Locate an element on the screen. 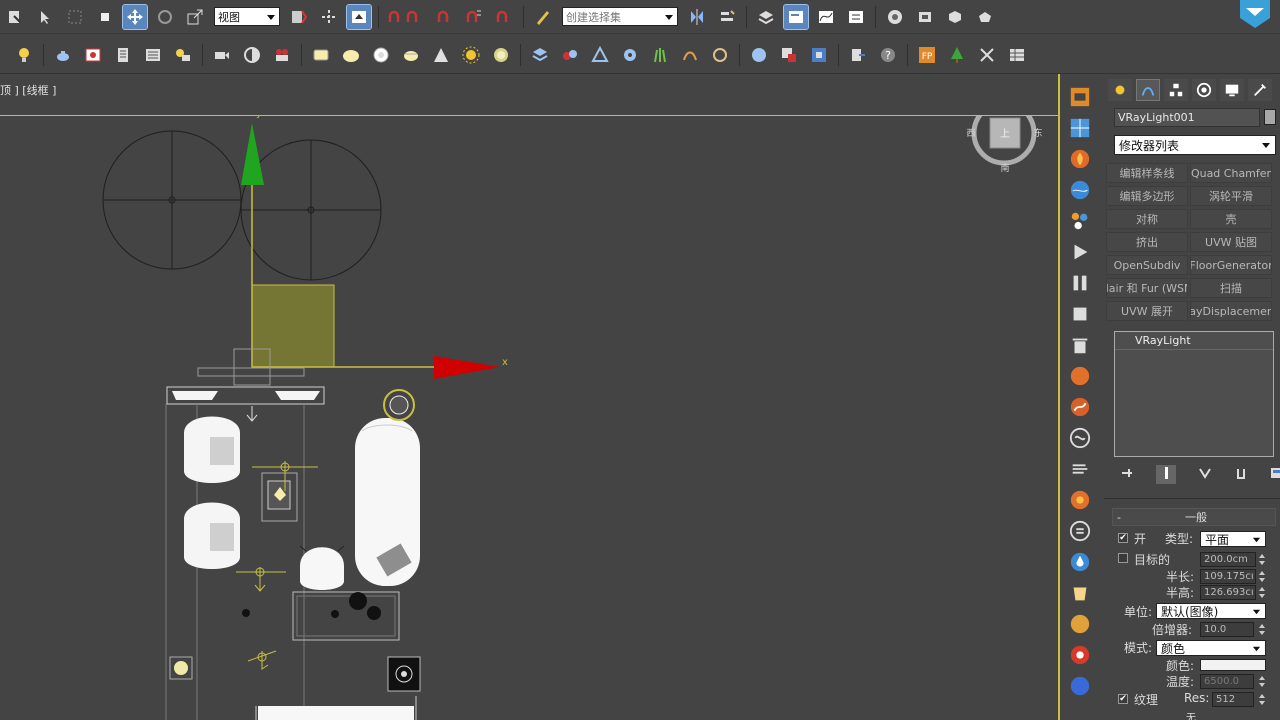 This screenshot has height=720, width=1280. help-icon: ? is located at coordinates (888, 55).